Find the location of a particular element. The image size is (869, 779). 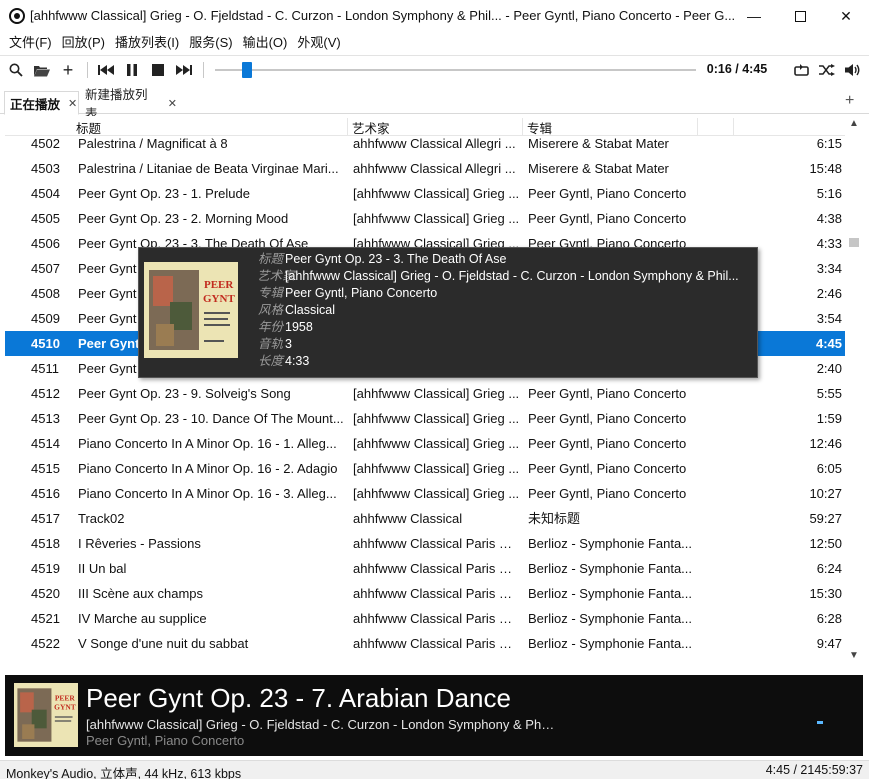

menu-view: 外观(V) is located at coordinates (318, 43).